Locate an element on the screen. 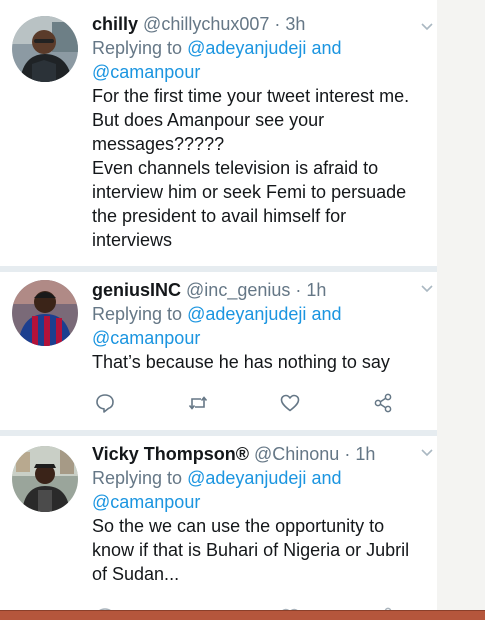 Image resolution: width=485 pixels, height=620 pixels. tweet-actions is located at coordinates (247, 403).